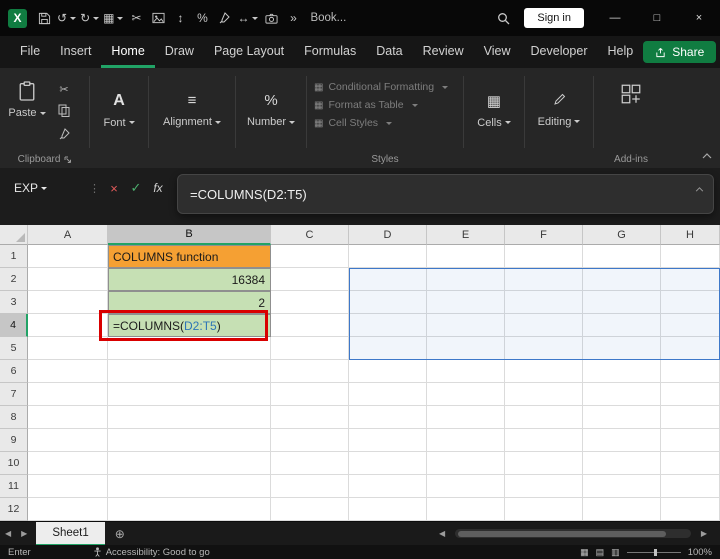 This screenshot has width=720, height=559. Describe the element at coordinates (202, 18) in the screenshot. I see `percent-icon` at that location.